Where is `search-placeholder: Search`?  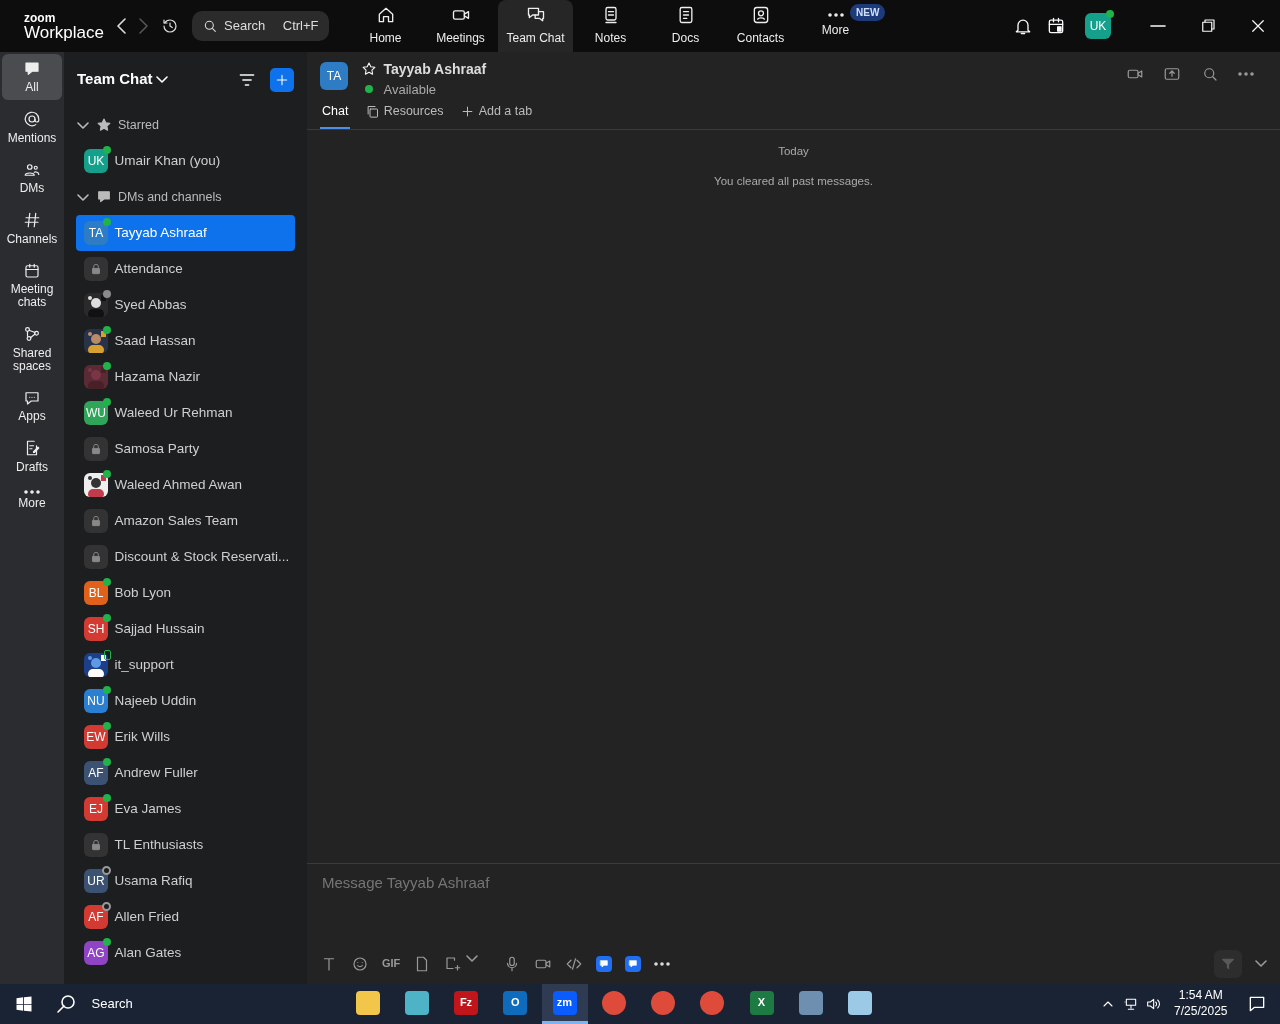 search-placeholder: Search is located at coordinates (245, 26).